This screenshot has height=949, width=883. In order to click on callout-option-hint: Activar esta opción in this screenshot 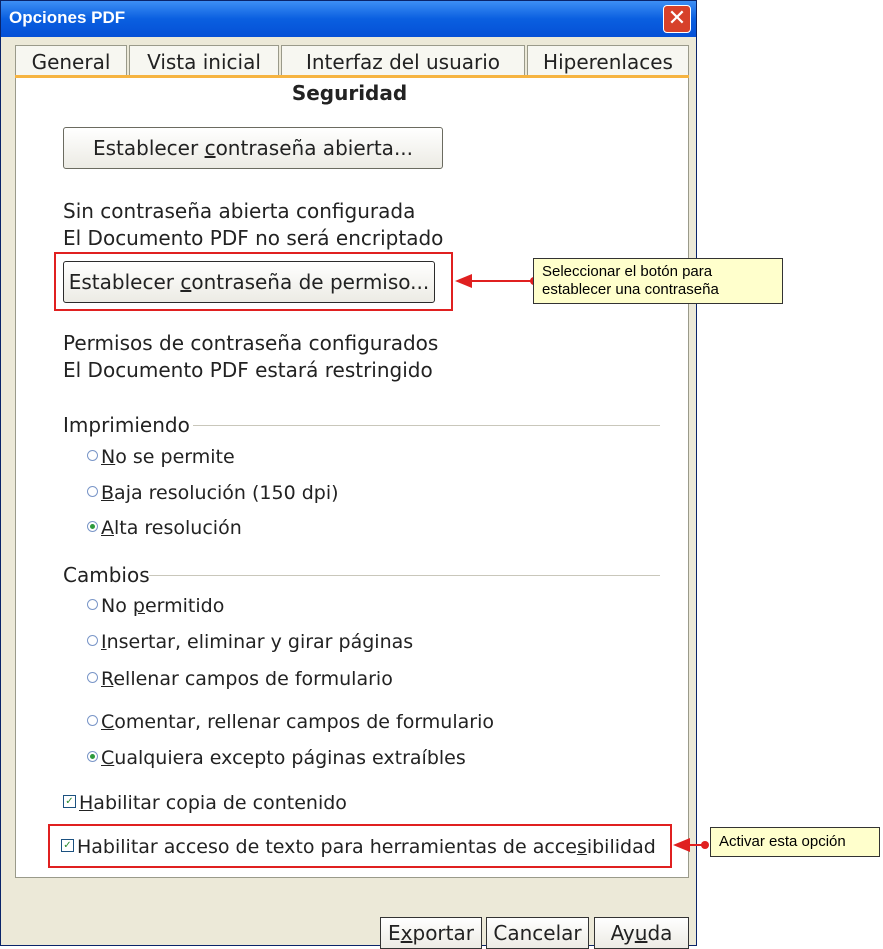, I will do `click(795, 842)`.